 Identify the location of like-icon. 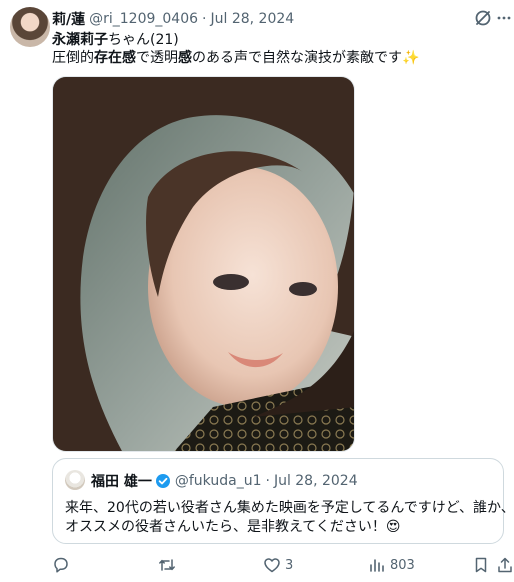
(272, 565).